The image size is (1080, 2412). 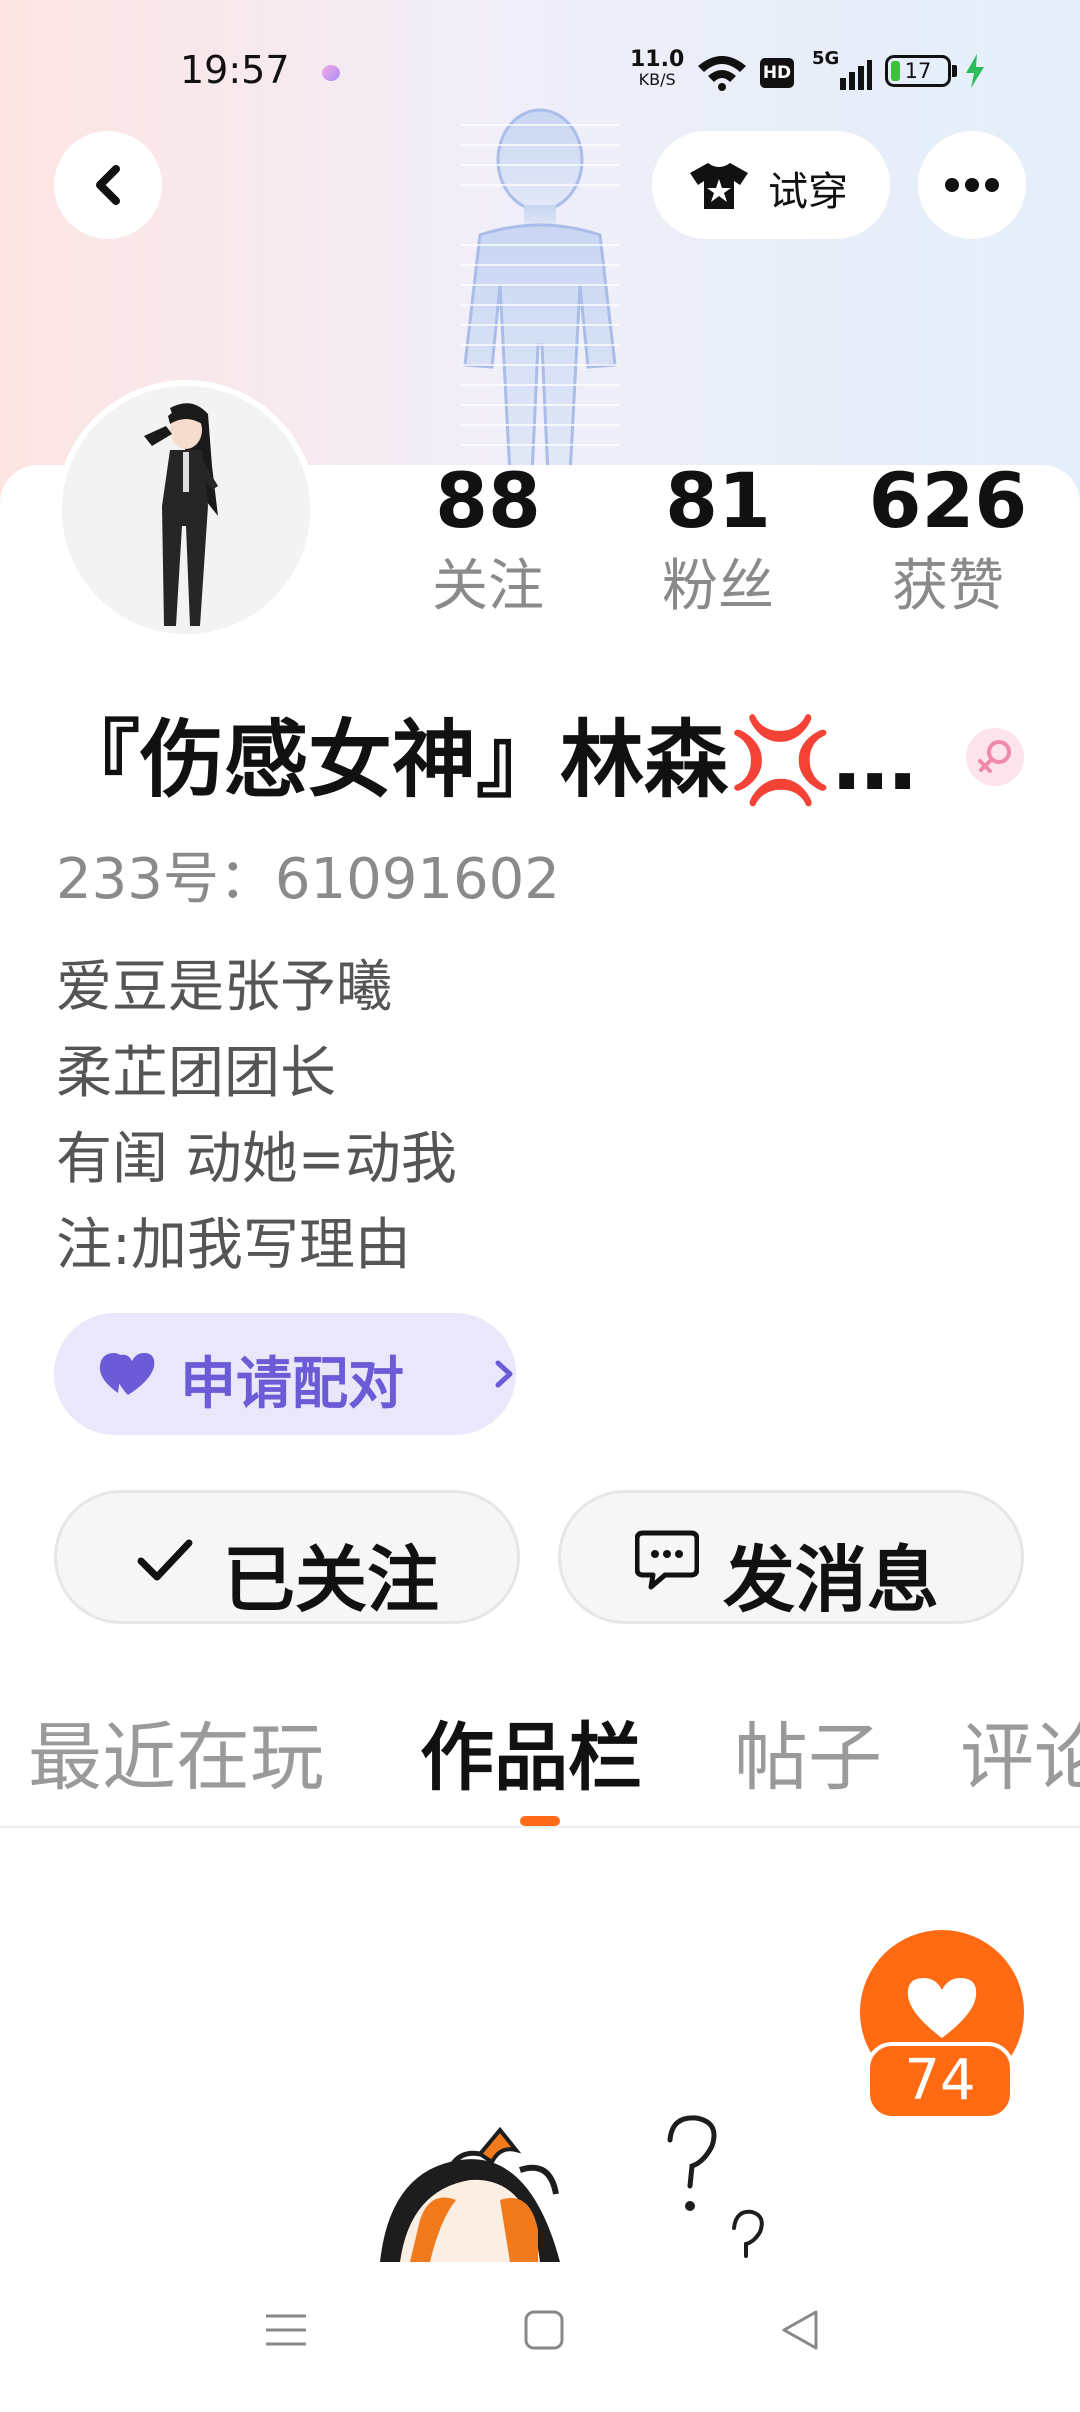 I want to click on bio-line: 注:加我写理由, so click(x=233, y=1245).